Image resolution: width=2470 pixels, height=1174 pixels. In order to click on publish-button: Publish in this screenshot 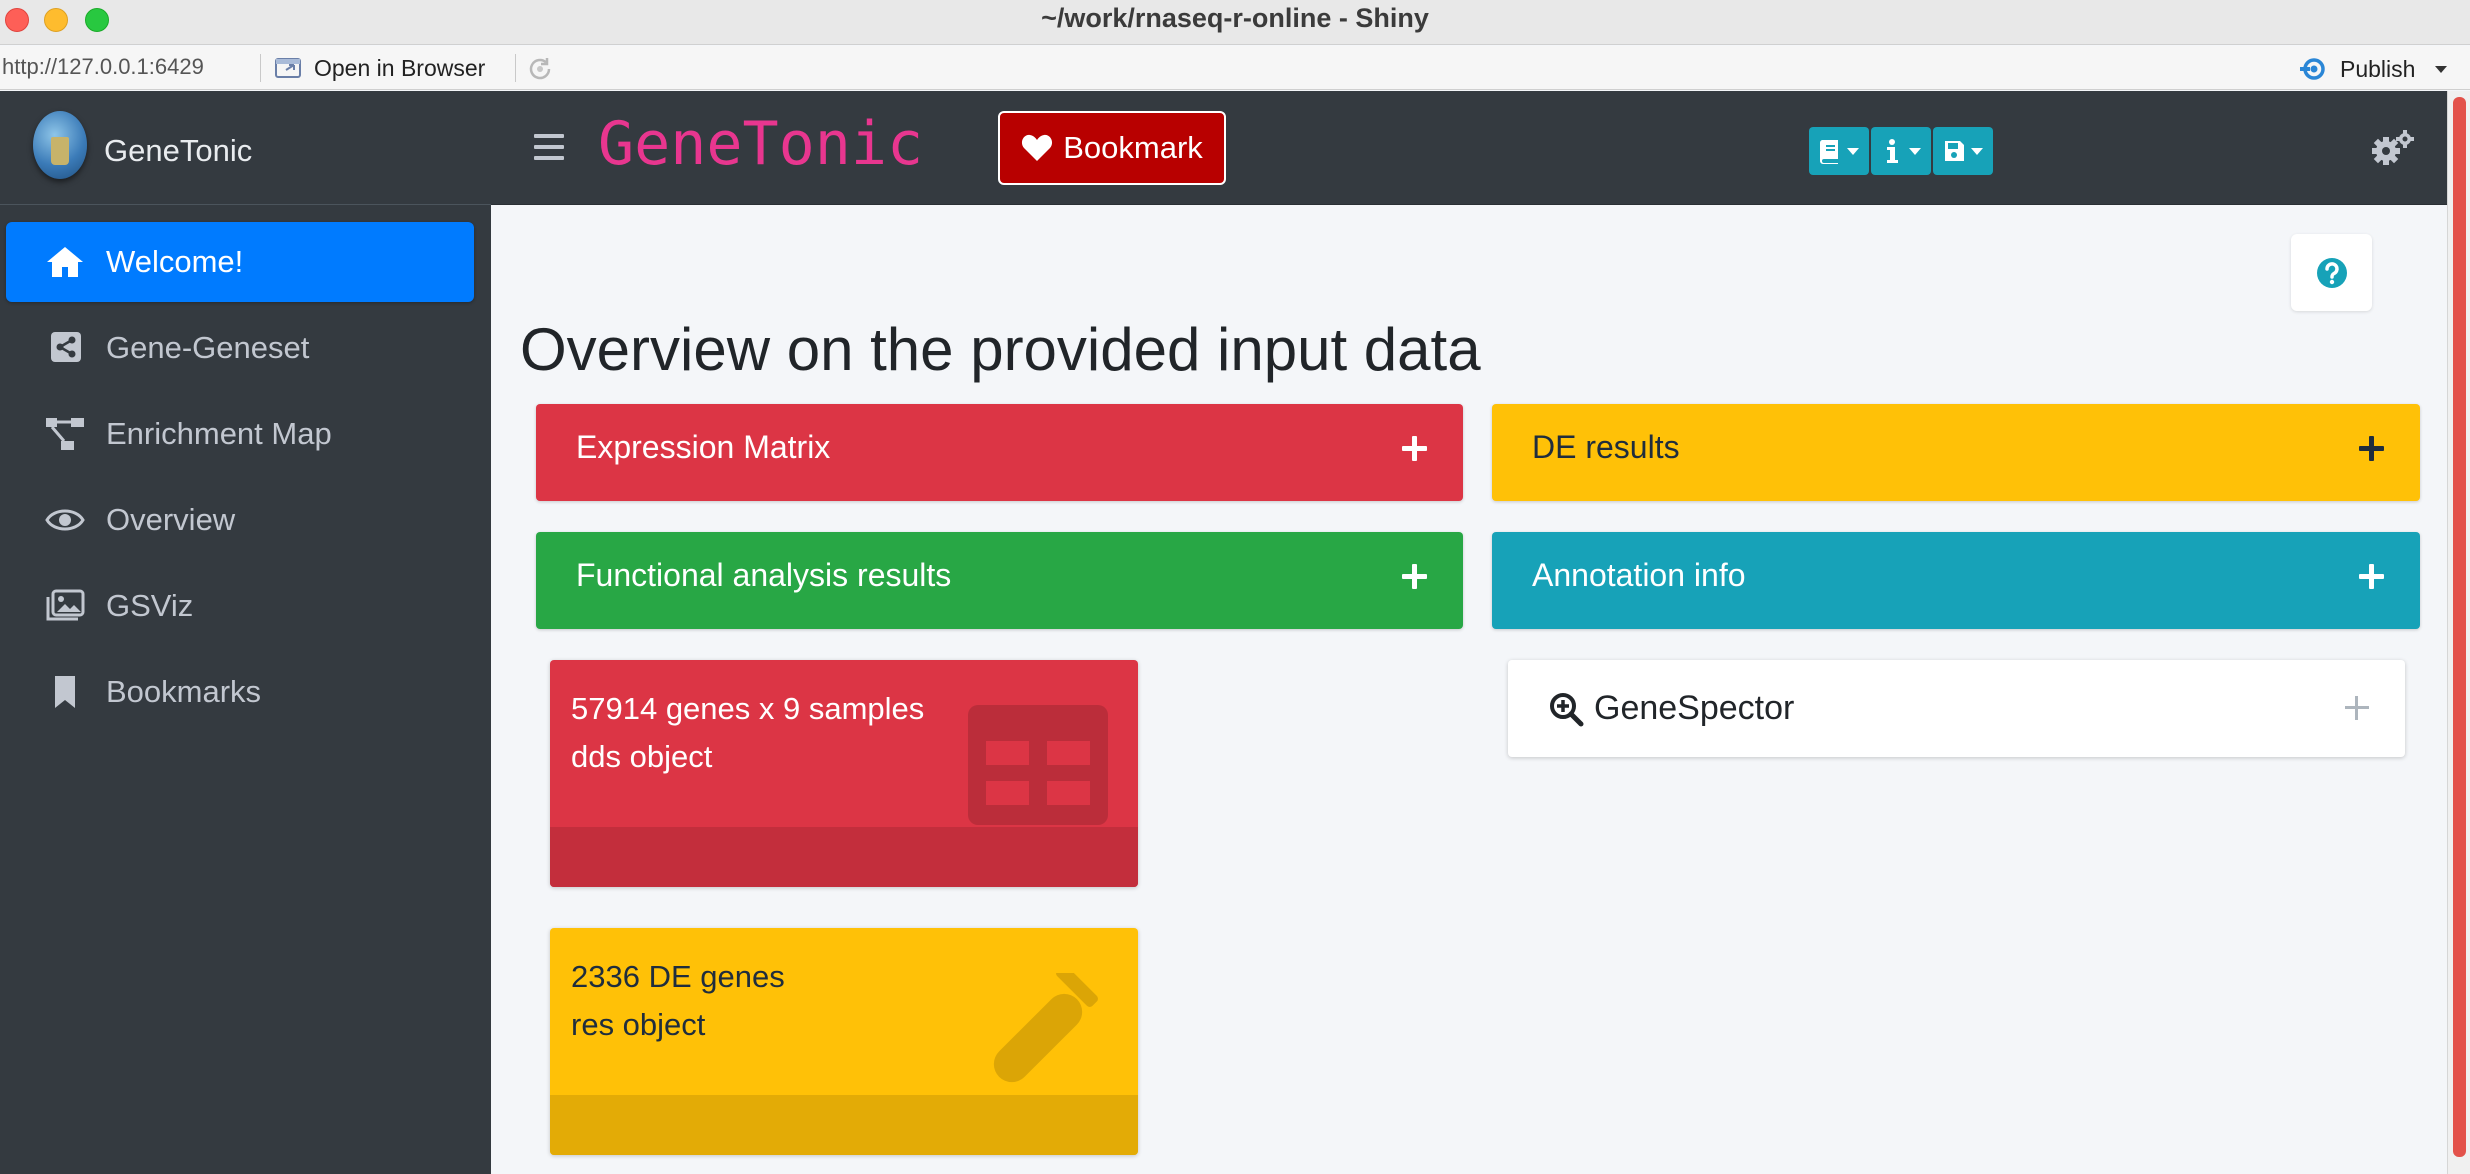, I will do `click(2373, 69)`.